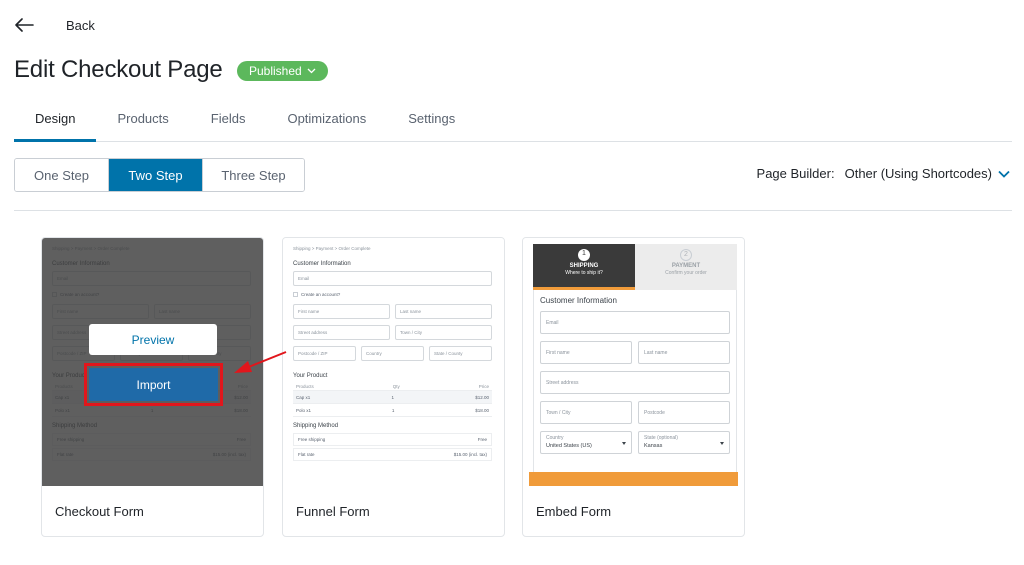 This screenshot has height=565, width=1024. I want to click on embed-select: Country United States (US), so click(586, 442).